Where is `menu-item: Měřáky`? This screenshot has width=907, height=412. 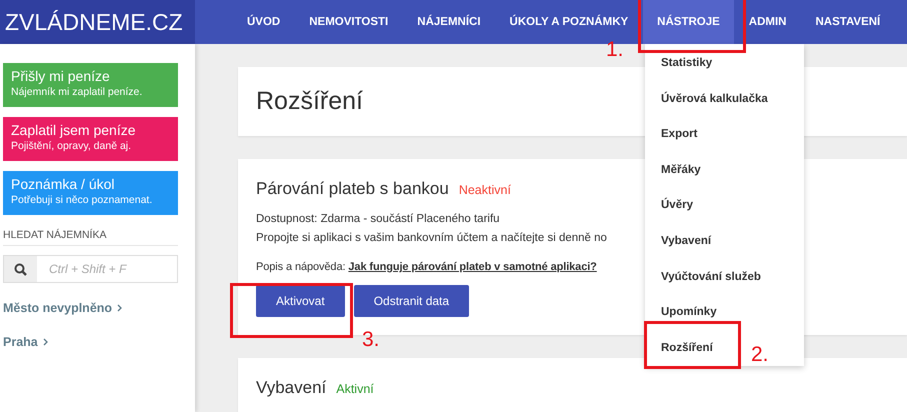
menu-item: Měřáky is located at coordinates (681, 169).